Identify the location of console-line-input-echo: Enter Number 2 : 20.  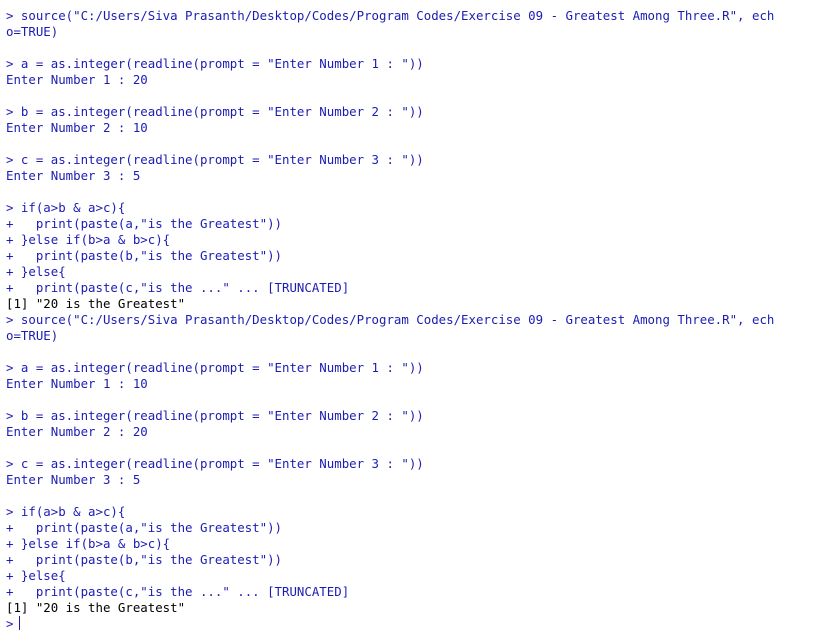
(77, 431).